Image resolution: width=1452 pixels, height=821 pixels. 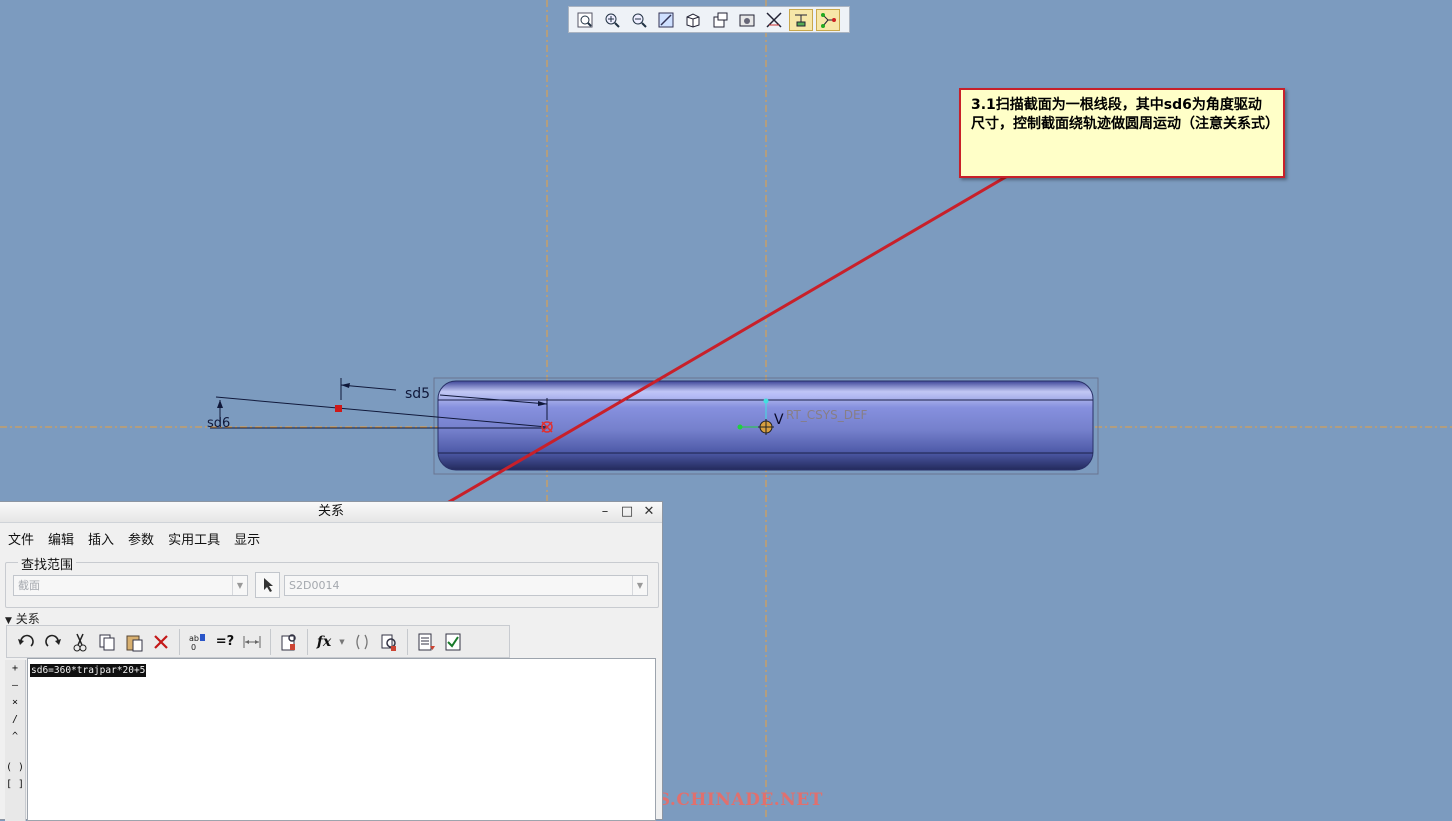 I want to click on copy-icon, so click(x=107, y=642).